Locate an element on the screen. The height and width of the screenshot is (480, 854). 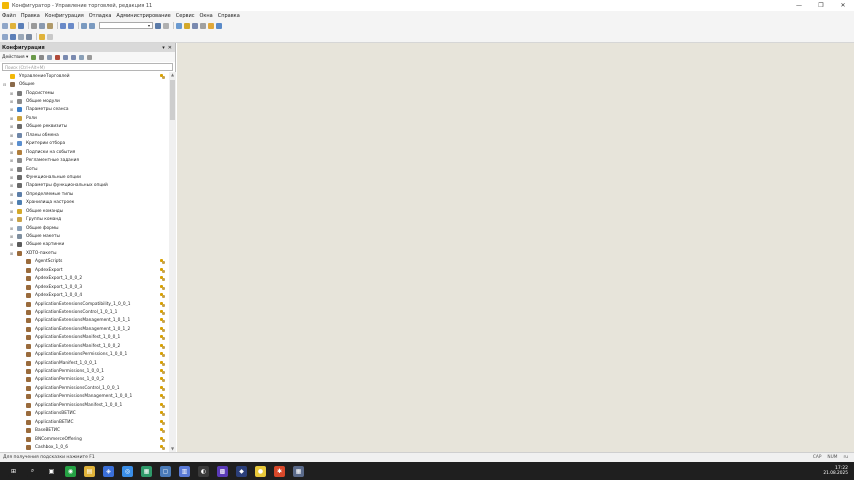
tree-node: ⊞ Группы команд is located at coordinates (84, 219).